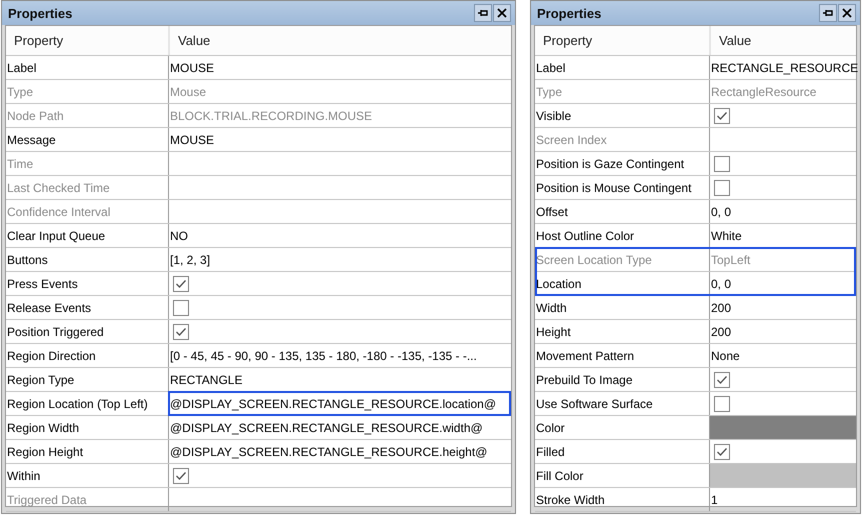  Describe the element at coordinates (43, 428) in the screenshot. I see `property-name: Region Width` at that location.